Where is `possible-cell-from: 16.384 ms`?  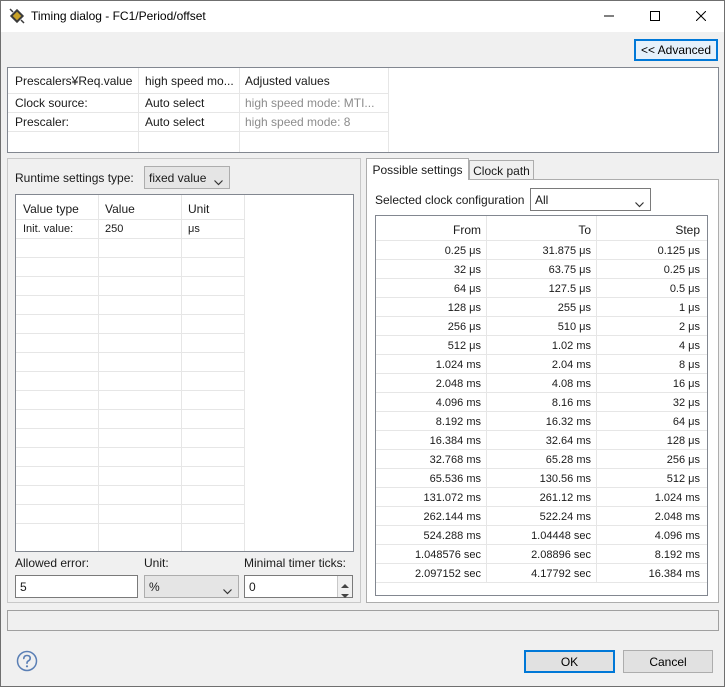 possible-cell-from: 16.384 ms is located at coordinates (455, 441).